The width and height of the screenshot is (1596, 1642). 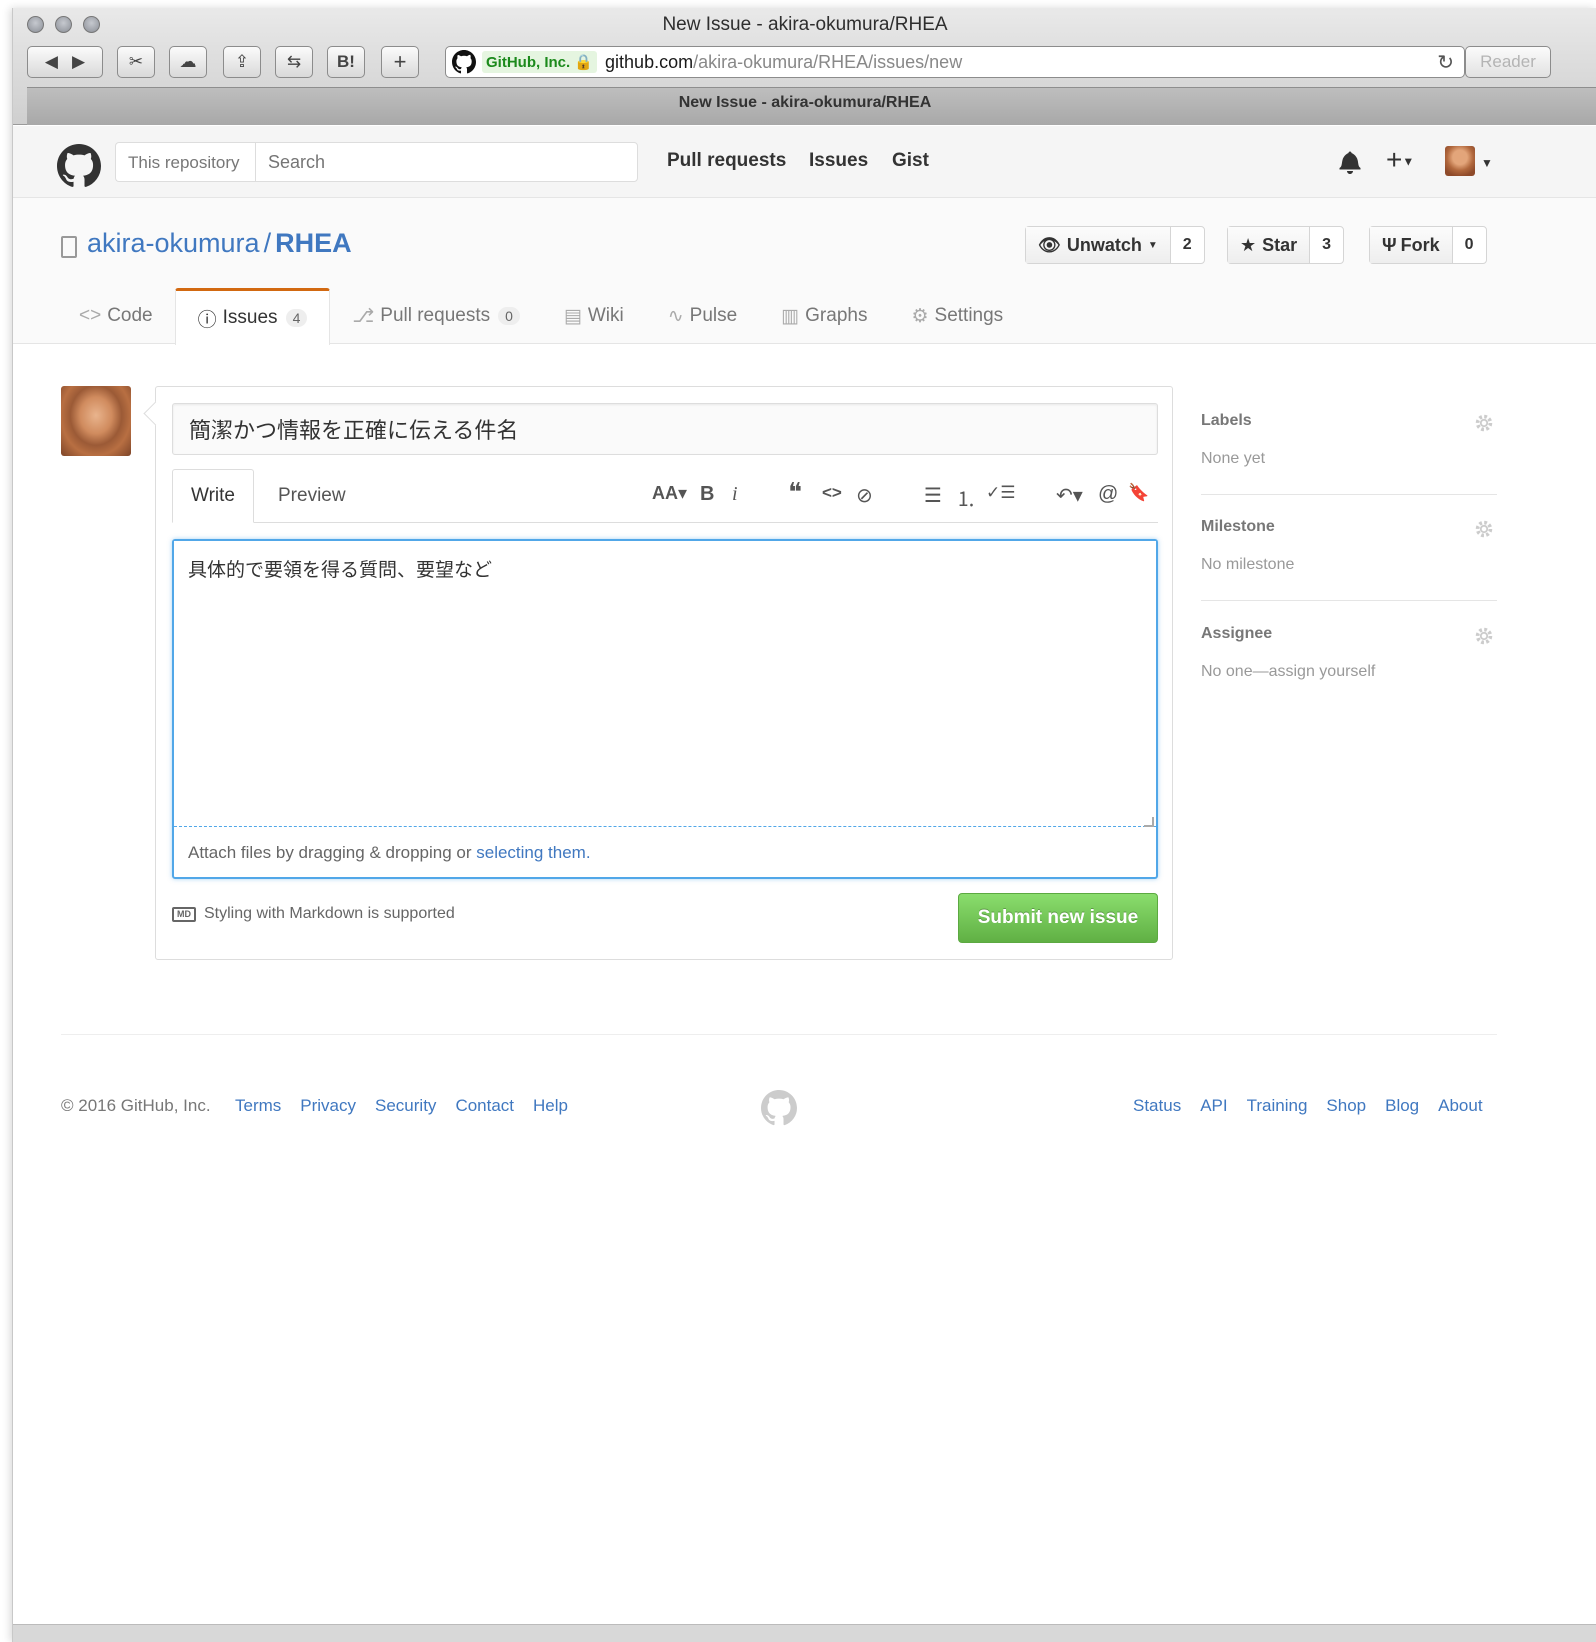 What do you see at coordinates (726, 161) in the screenshot?
I see `nav-pull-requests: Pull requests` at bounding box center [726, 161].